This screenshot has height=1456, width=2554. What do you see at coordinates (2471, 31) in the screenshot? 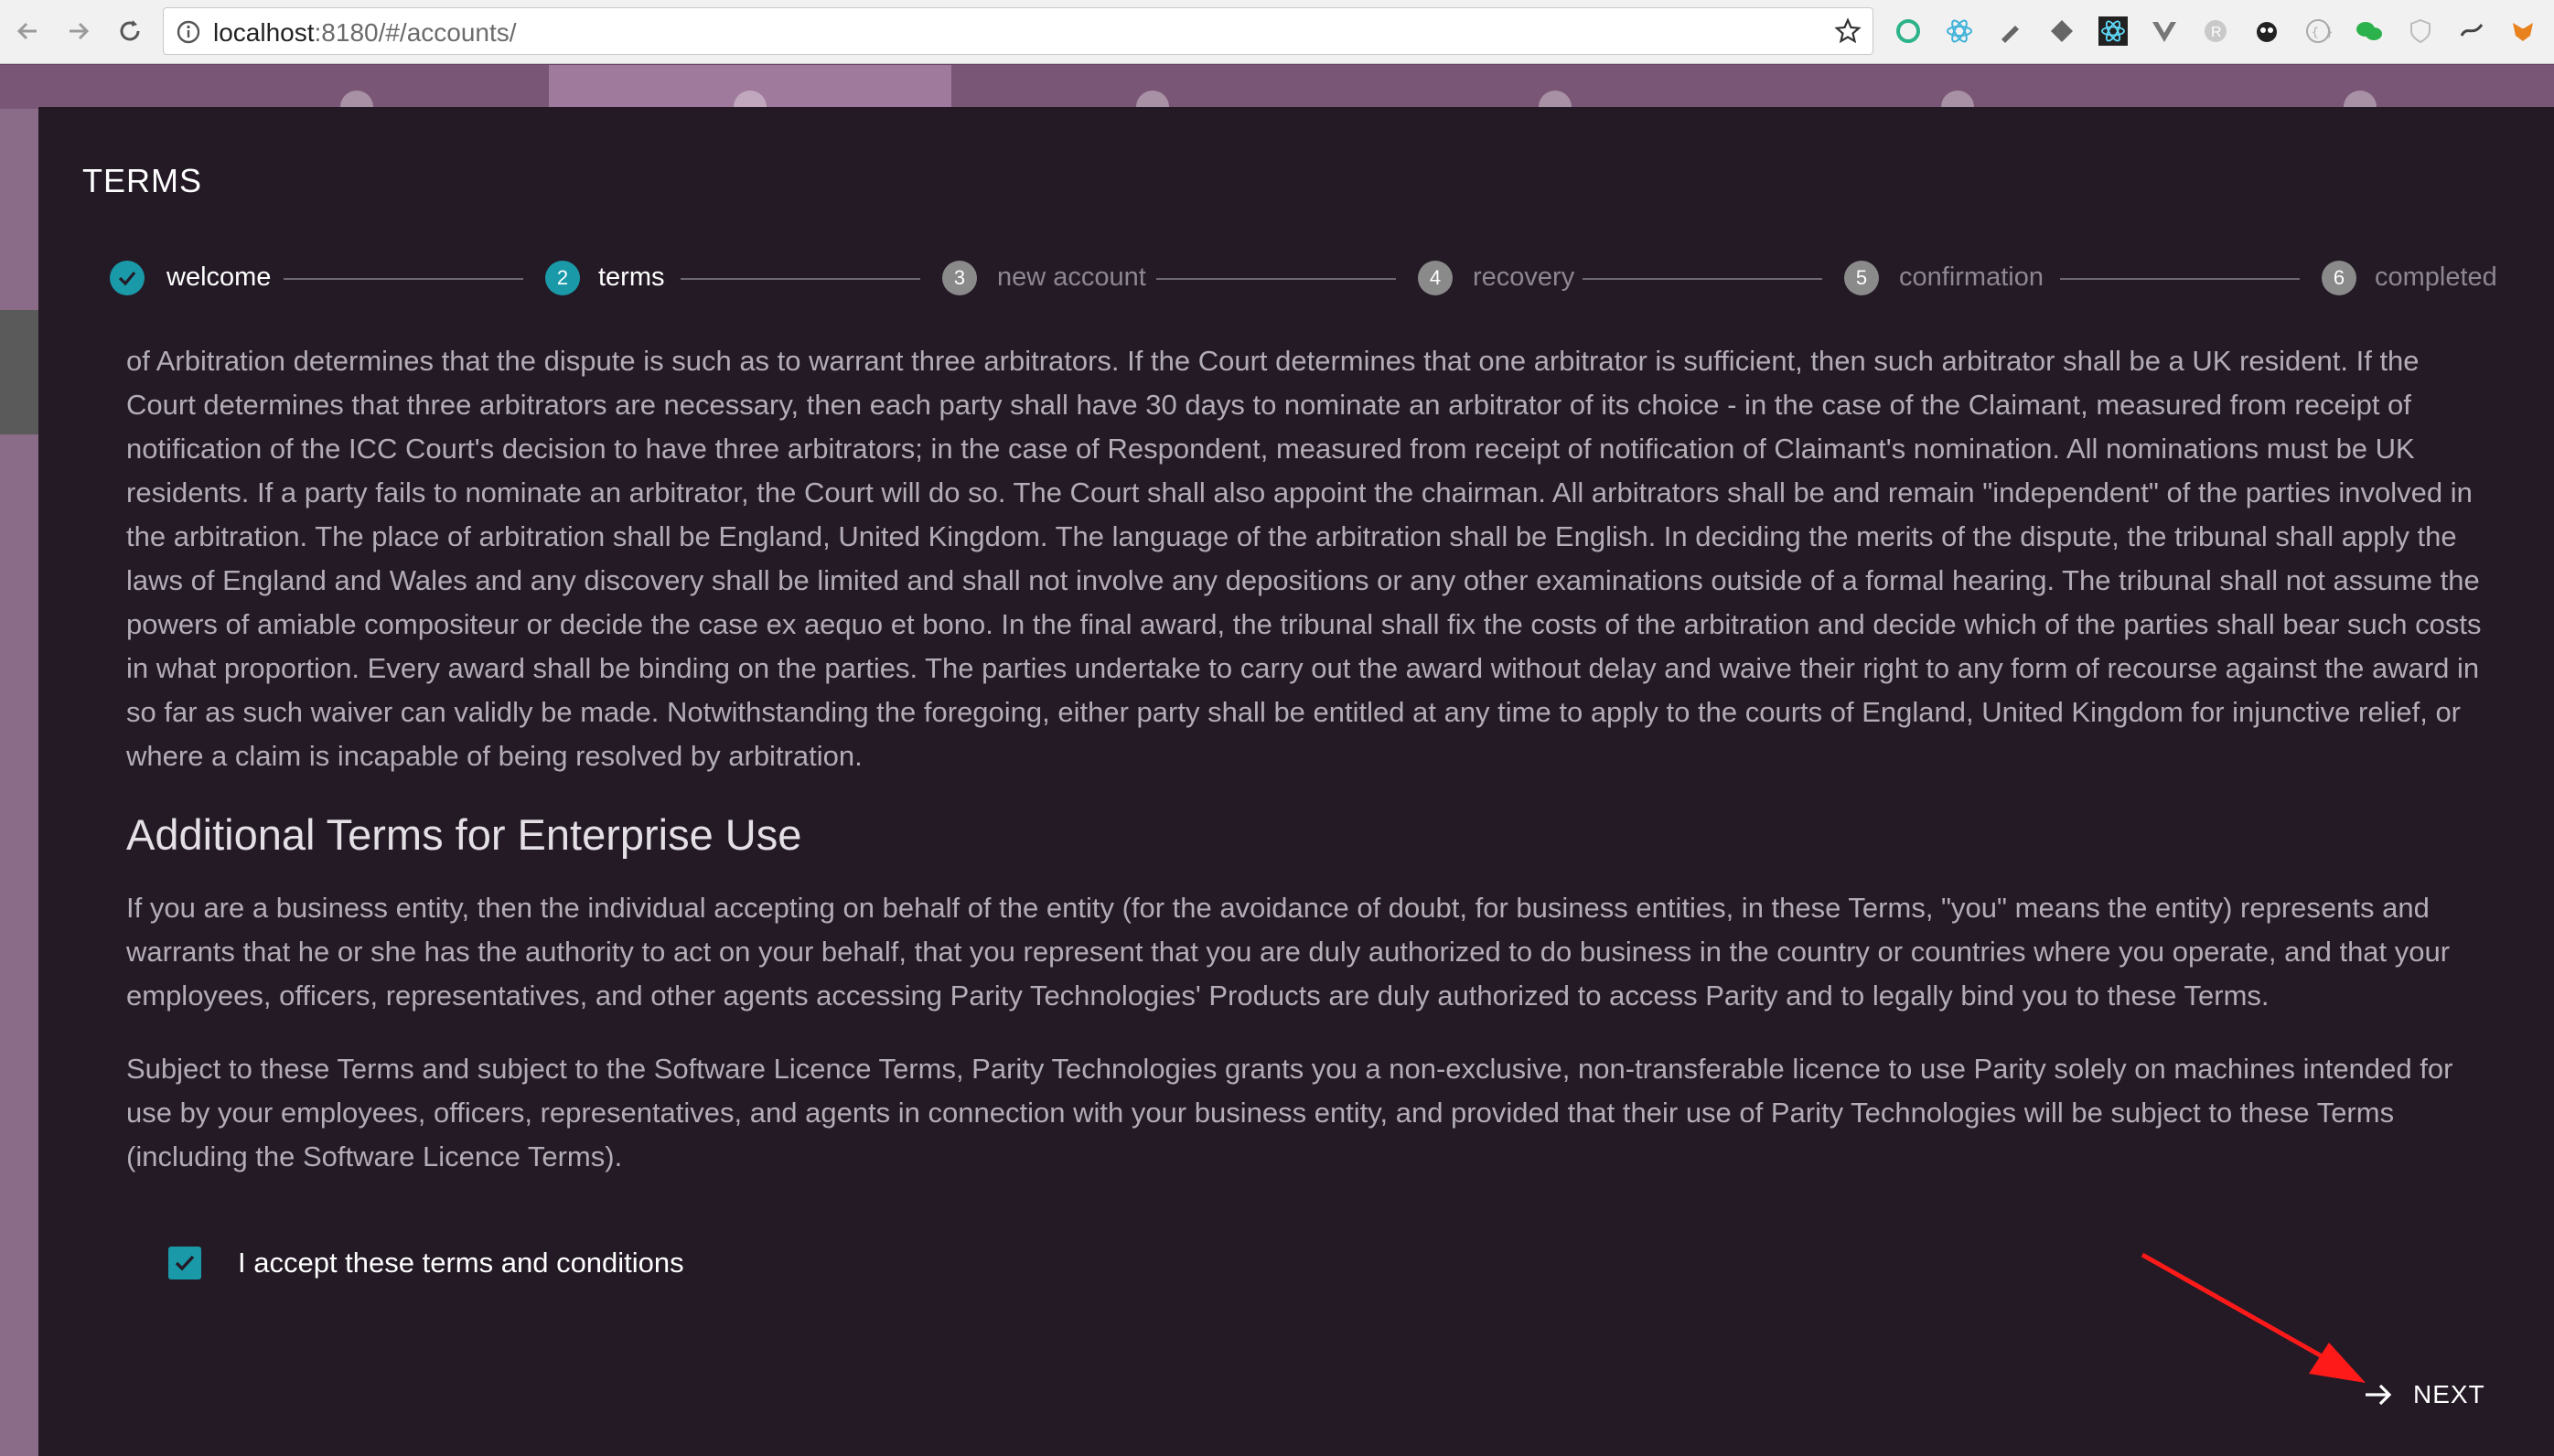
I see `extension-wave-icon` at bounding box center [2471, 31].